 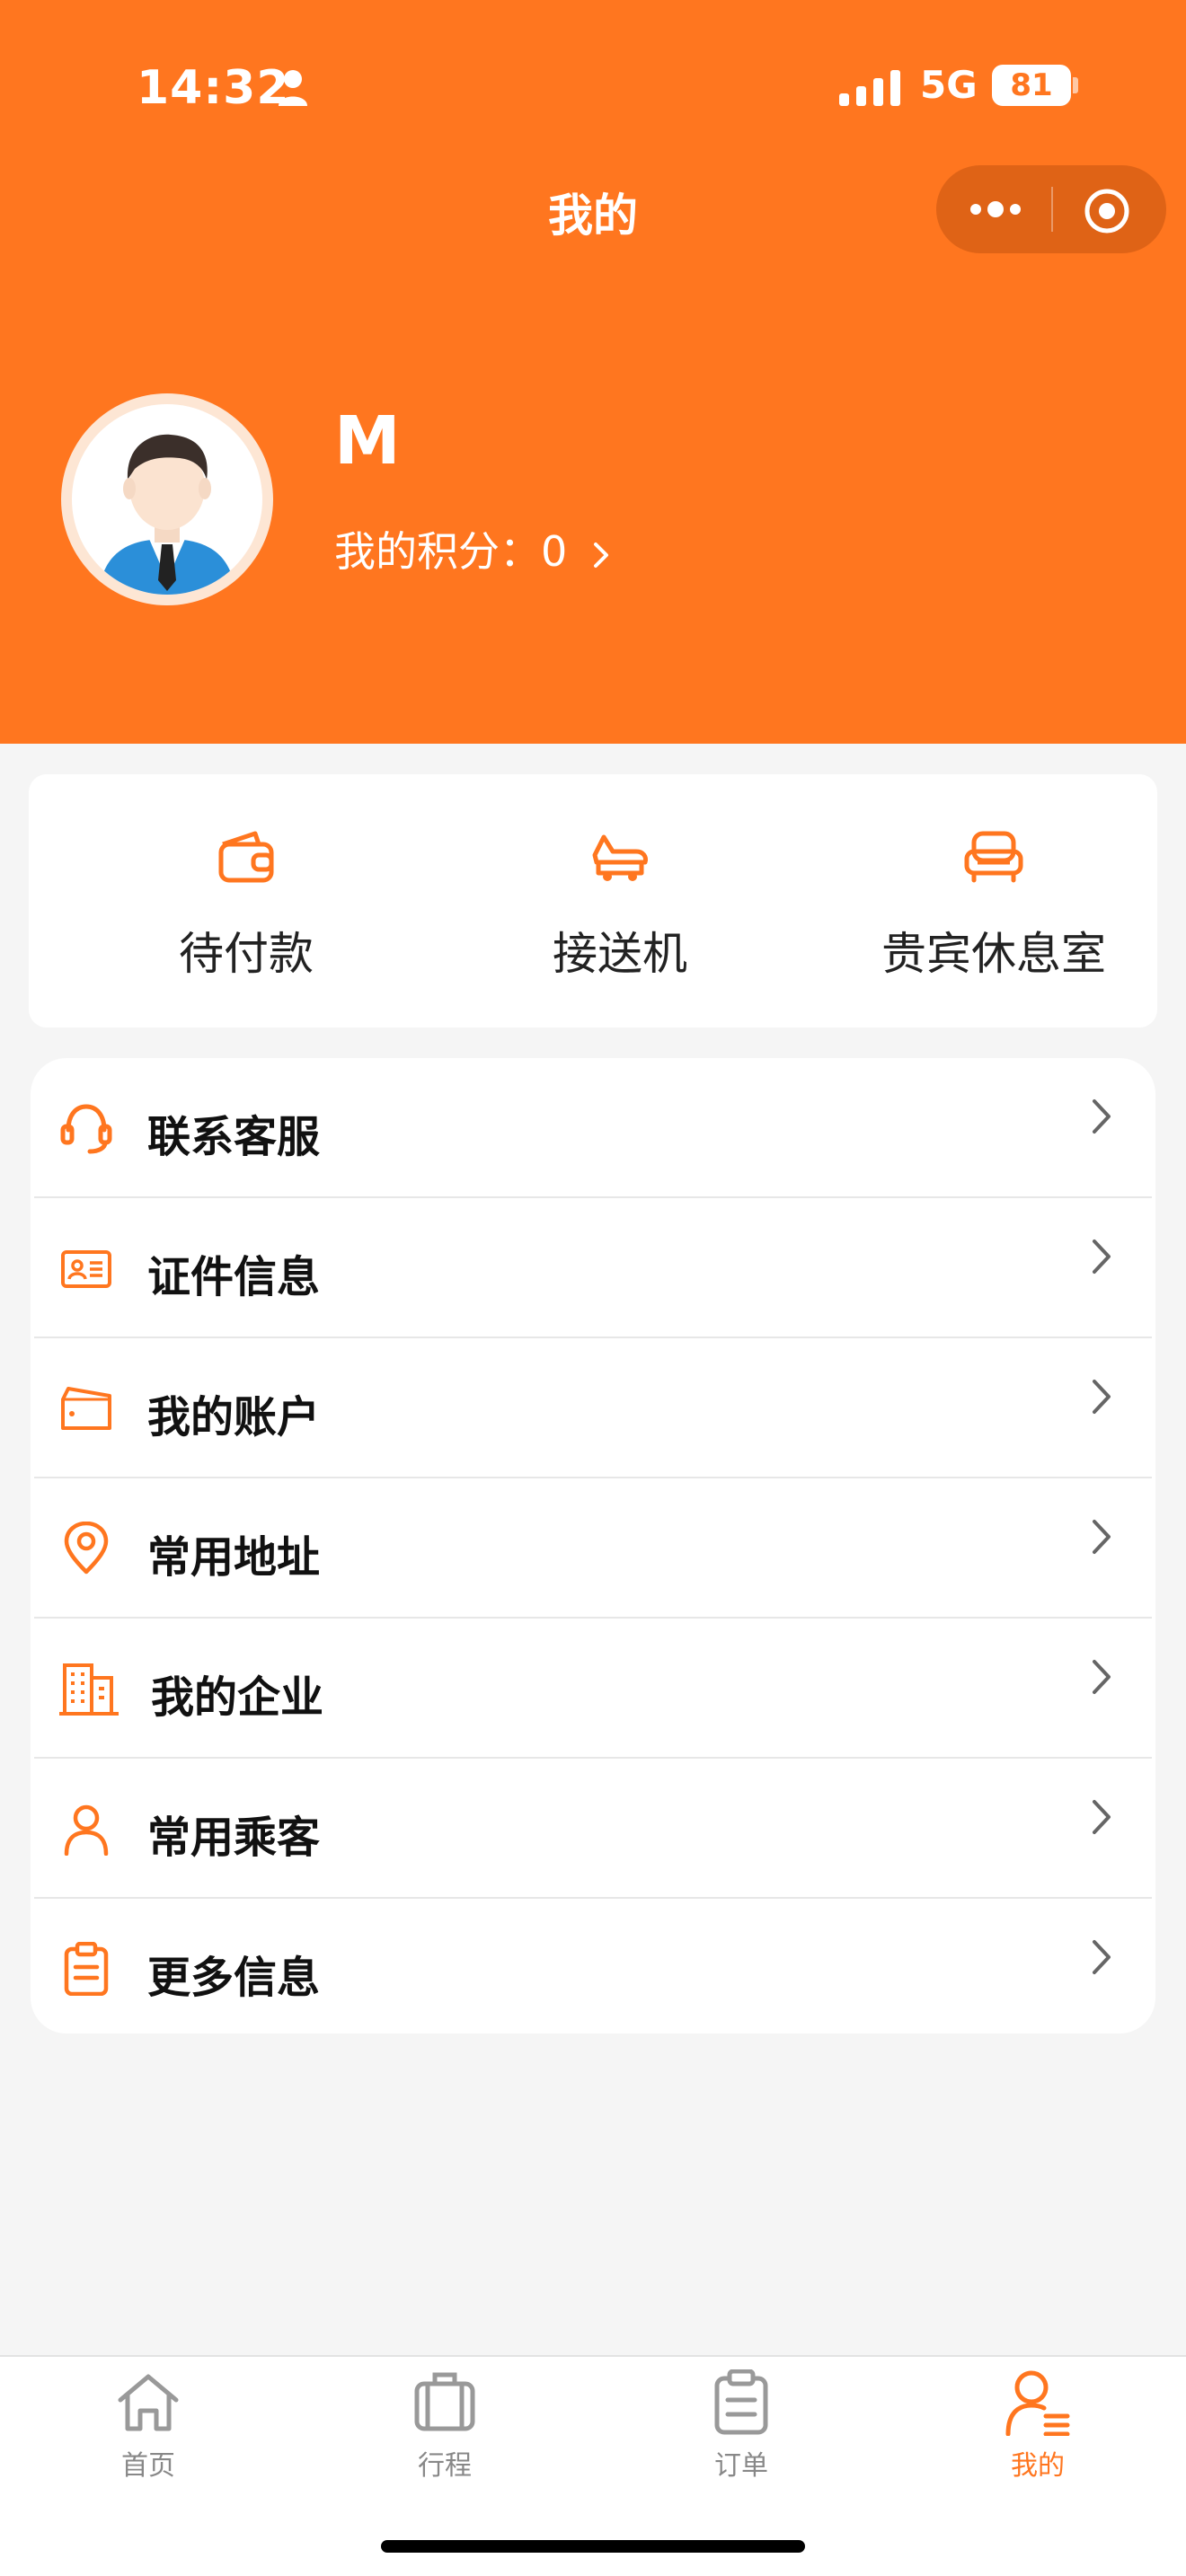 I want to click on status-bar: 14:32 5G 81, so click(x=593, y=86).